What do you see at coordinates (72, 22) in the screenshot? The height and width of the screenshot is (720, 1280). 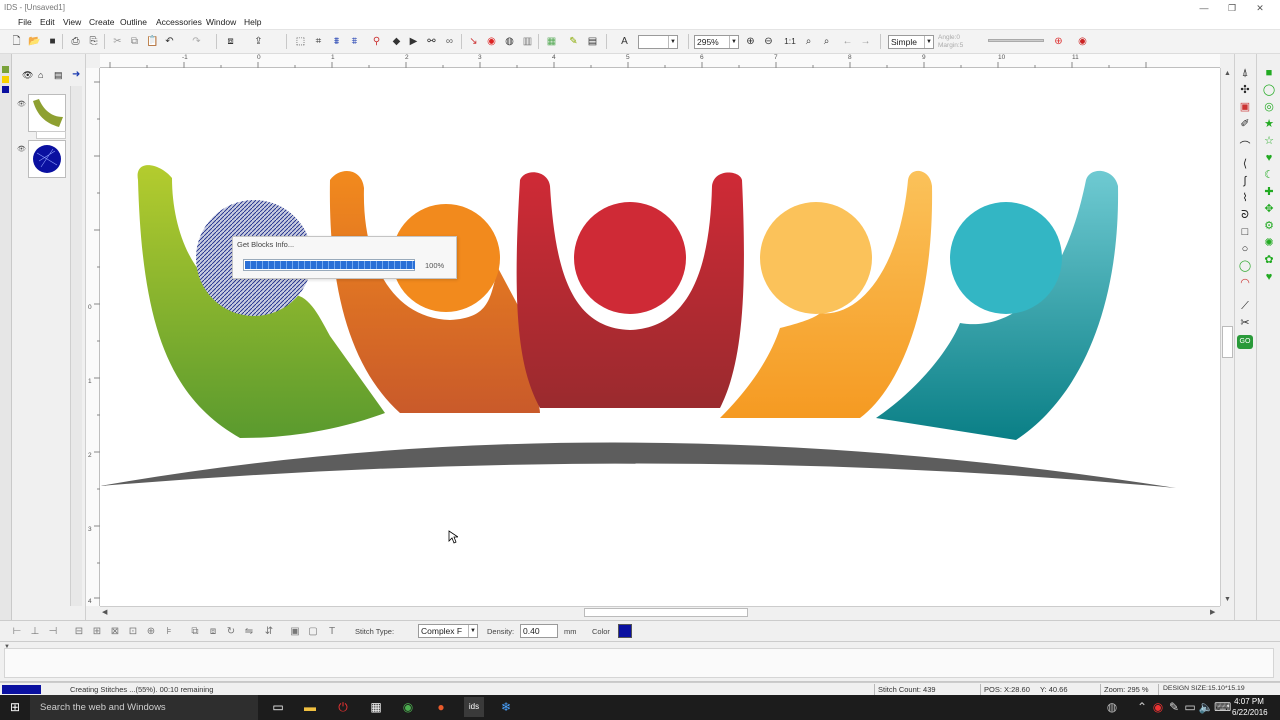 I see `menu-view: View` at bounding box center [72, 22].